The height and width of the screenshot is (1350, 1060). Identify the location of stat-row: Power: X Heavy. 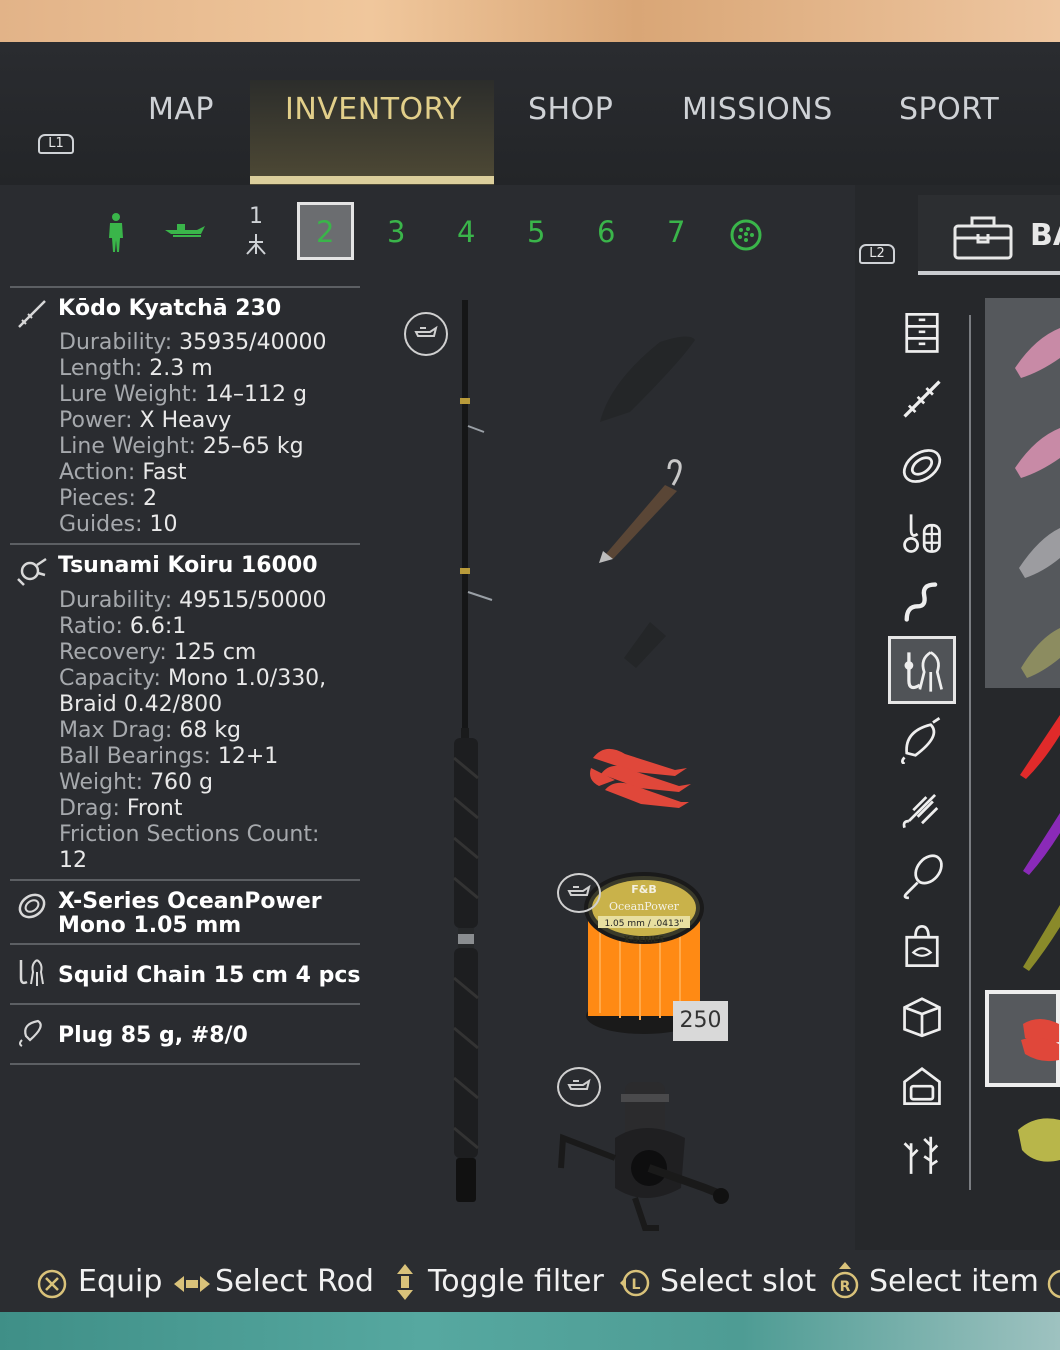
(145, 421).